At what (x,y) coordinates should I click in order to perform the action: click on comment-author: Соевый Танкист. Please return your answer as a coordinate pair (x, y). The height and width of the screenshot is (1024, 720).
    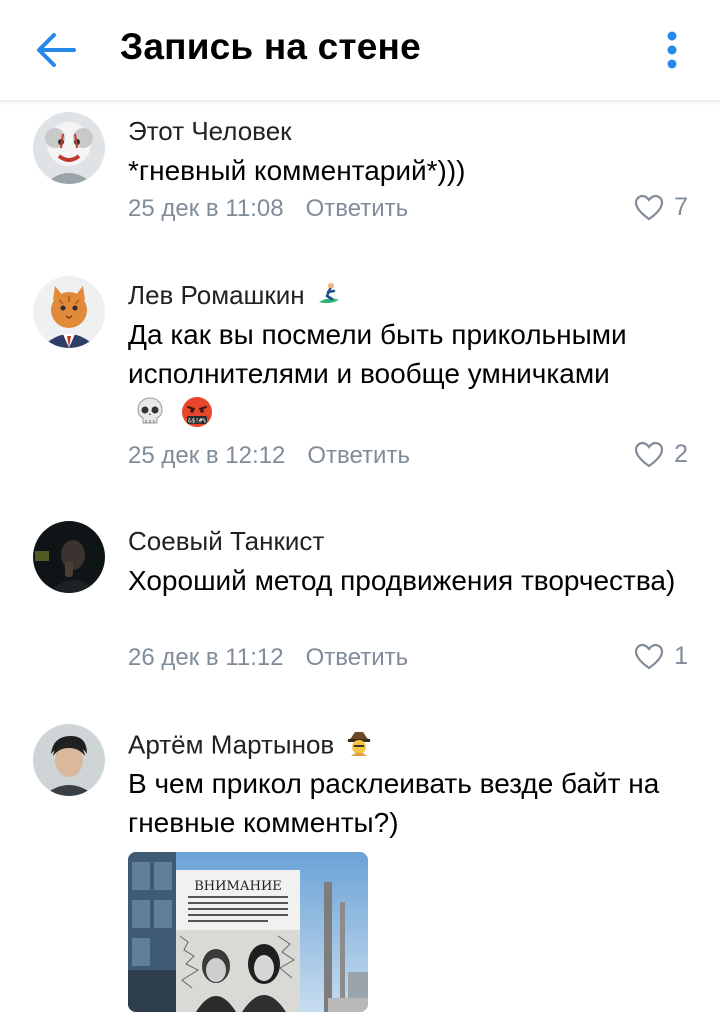
    Looking at the image, I should click on (226, 541).